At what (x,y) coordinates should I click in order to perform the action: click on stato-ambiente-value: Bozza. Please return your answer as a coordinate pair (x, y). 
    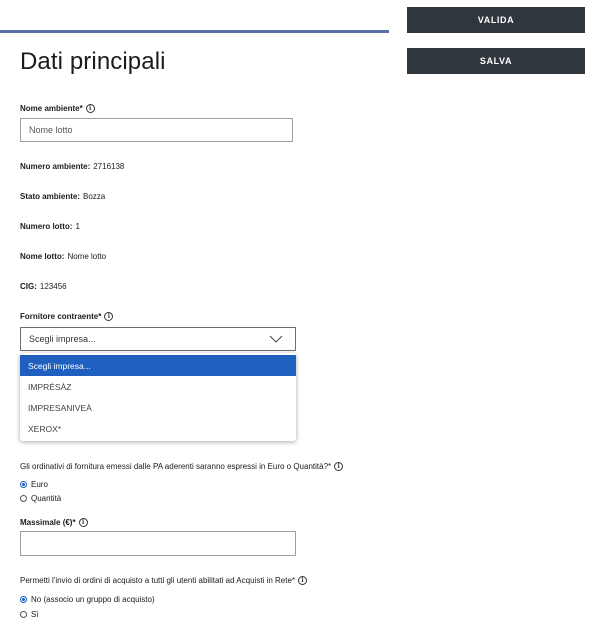
    Looking at the image, I should click on (94, 196).